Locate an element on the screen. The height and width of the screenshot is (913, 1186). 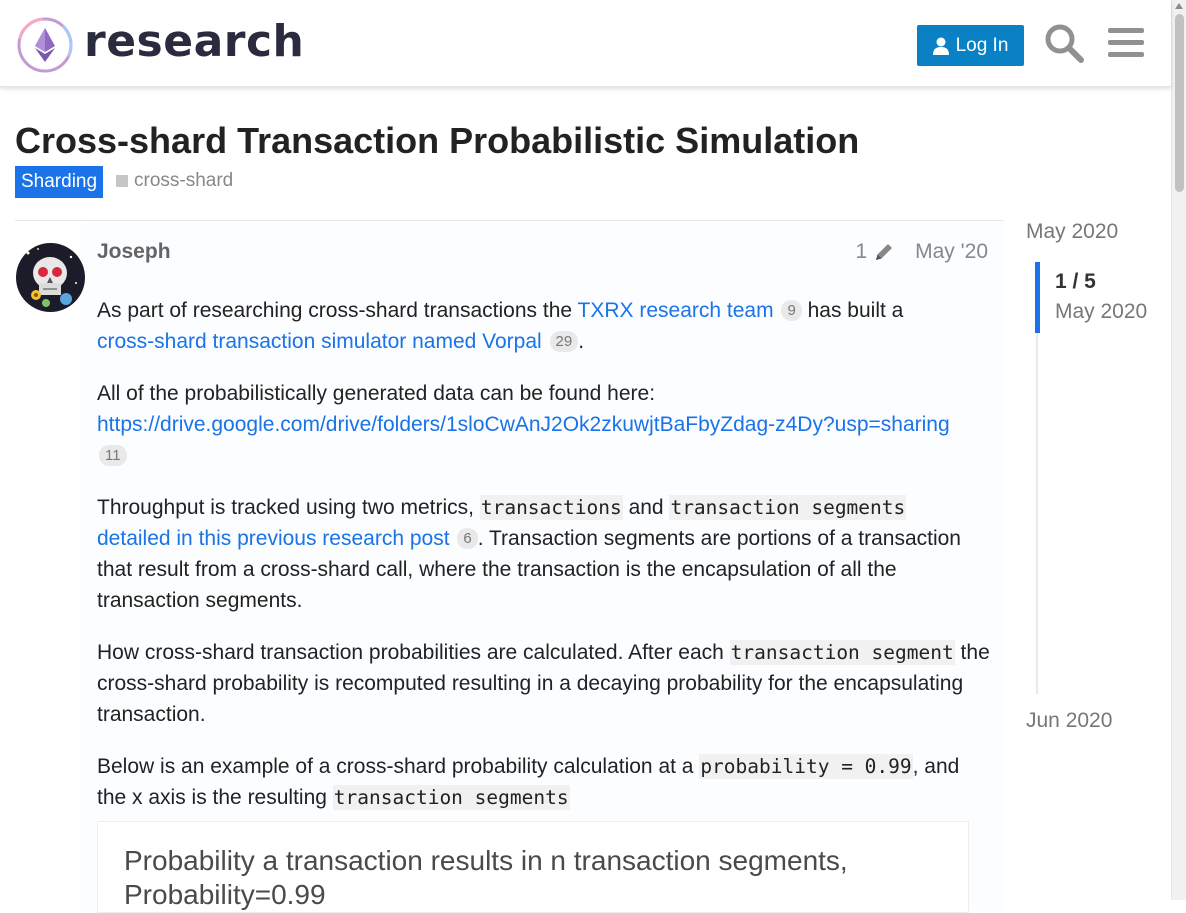
text: Throughput is tracked using two metrics, is located at coordinates (288, 507).